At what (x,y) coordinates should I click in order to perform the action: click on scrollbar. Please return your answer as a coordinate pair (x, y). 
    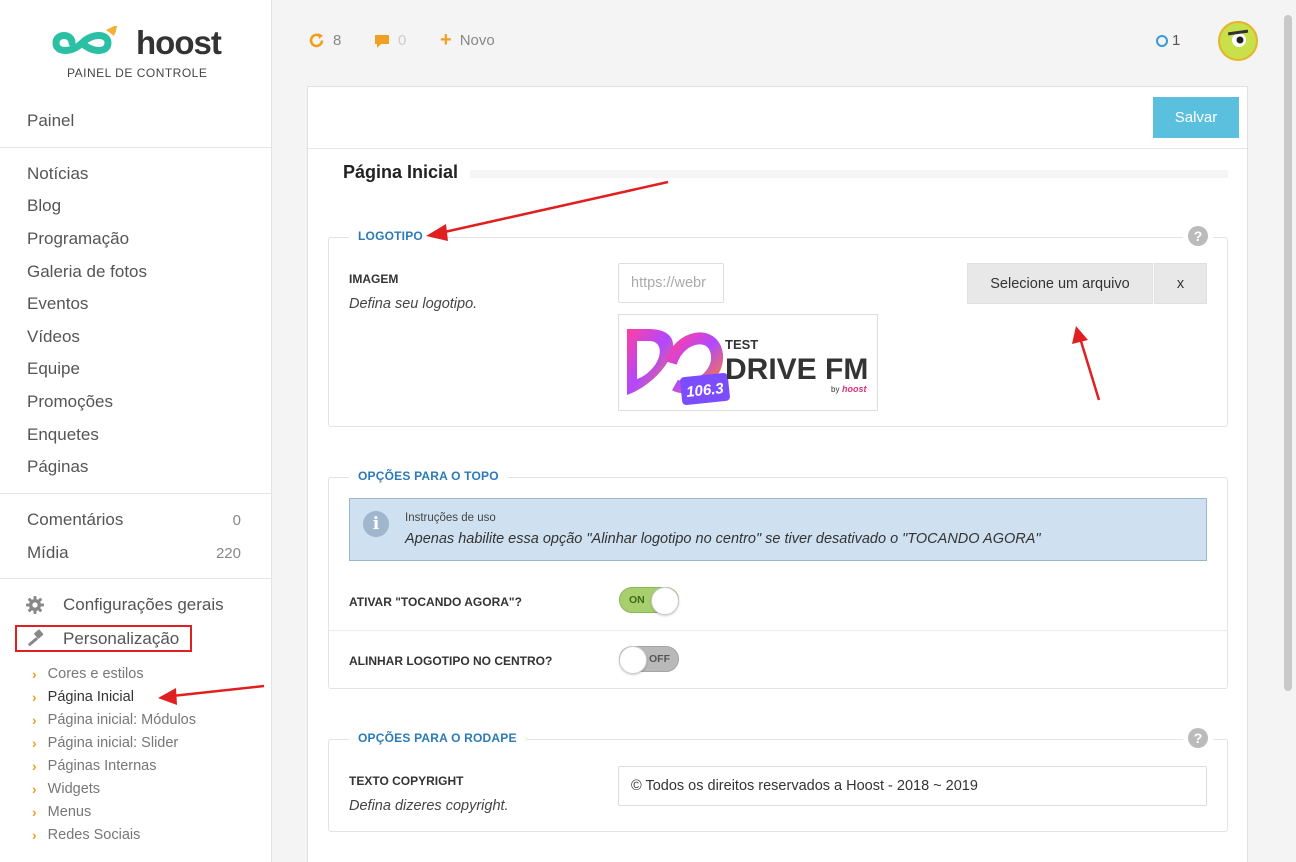
    Looking at the image, I should click on (1288, 353).